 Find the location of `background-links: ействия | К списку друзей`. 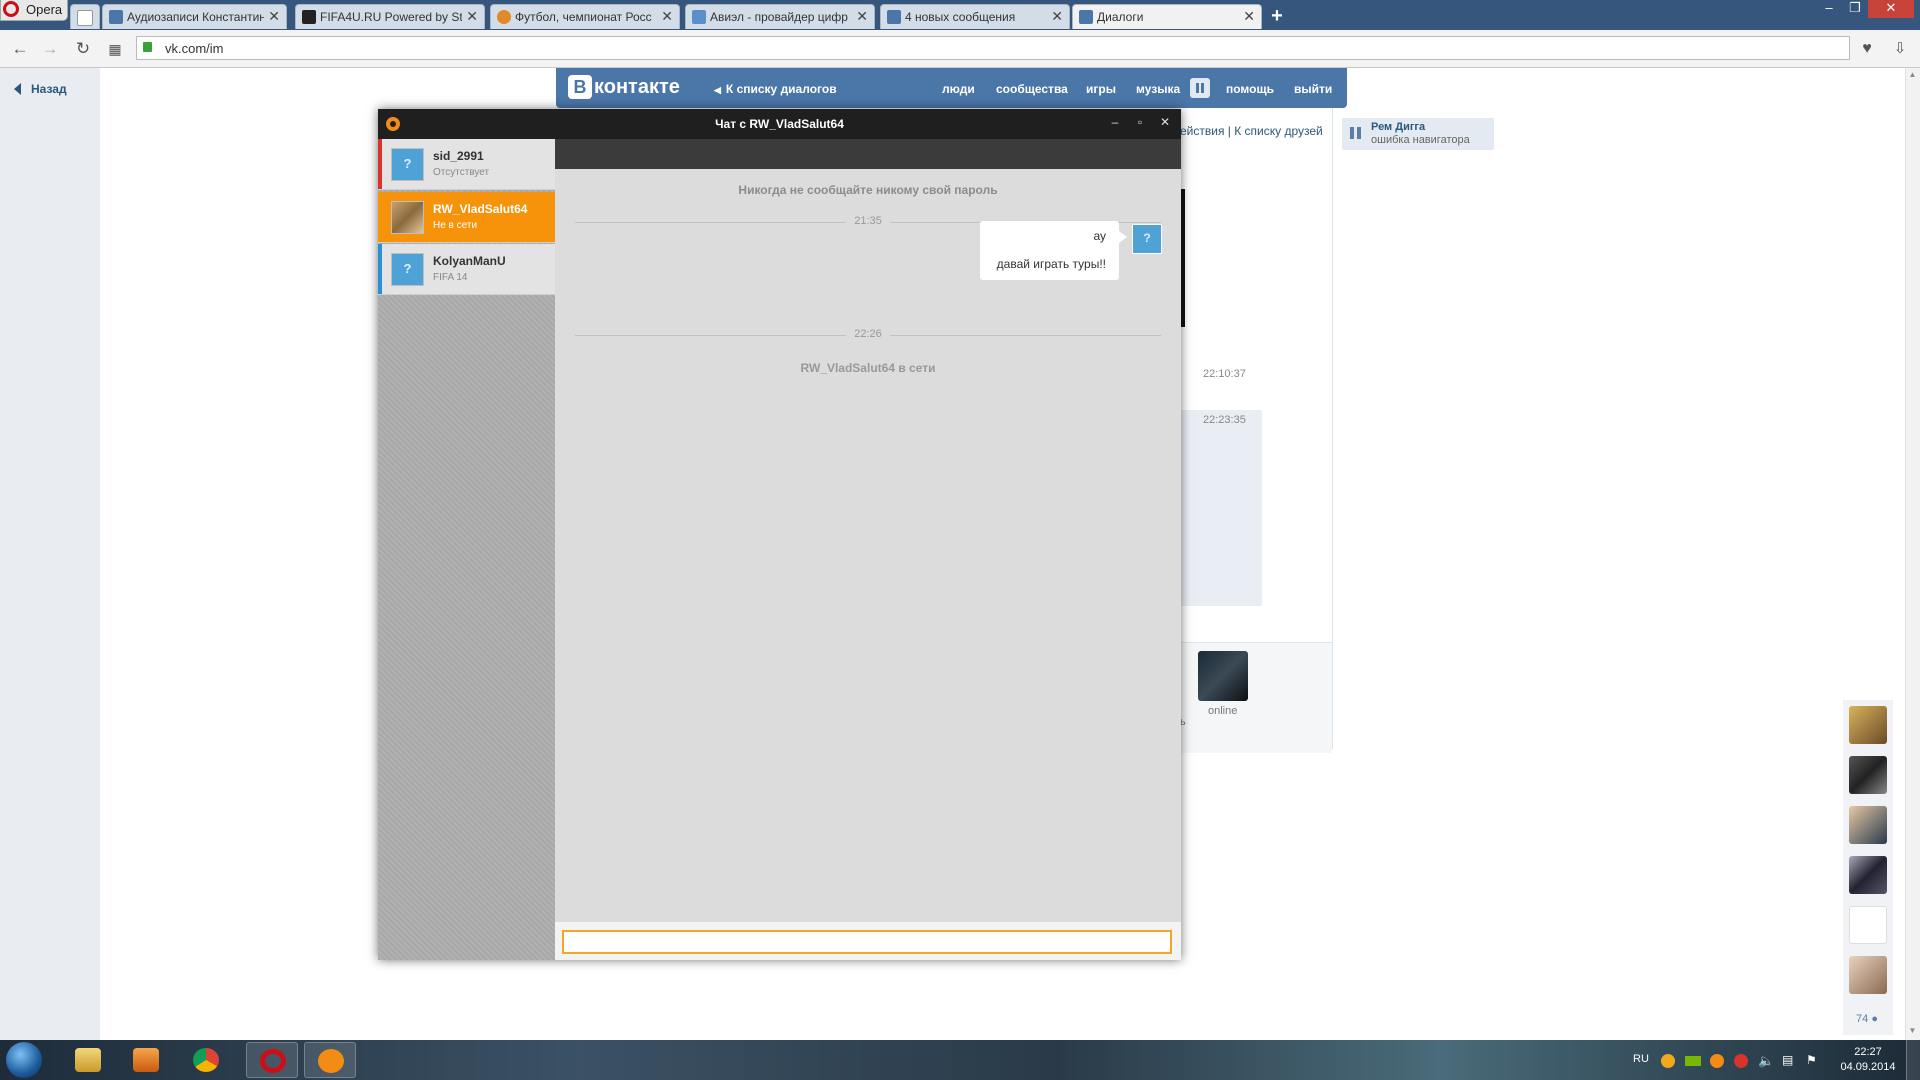

background-links: ействия | К списку друзей is located at coordinates (1251, 131).